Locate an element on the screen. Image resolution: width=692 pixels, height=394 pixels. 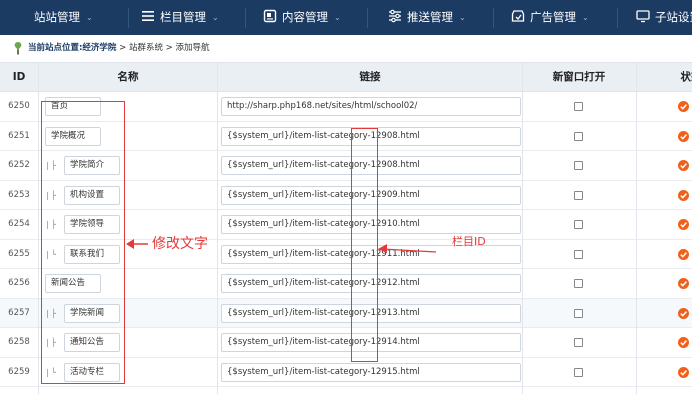
annotation-id-box is located at coordinates (364, 245).